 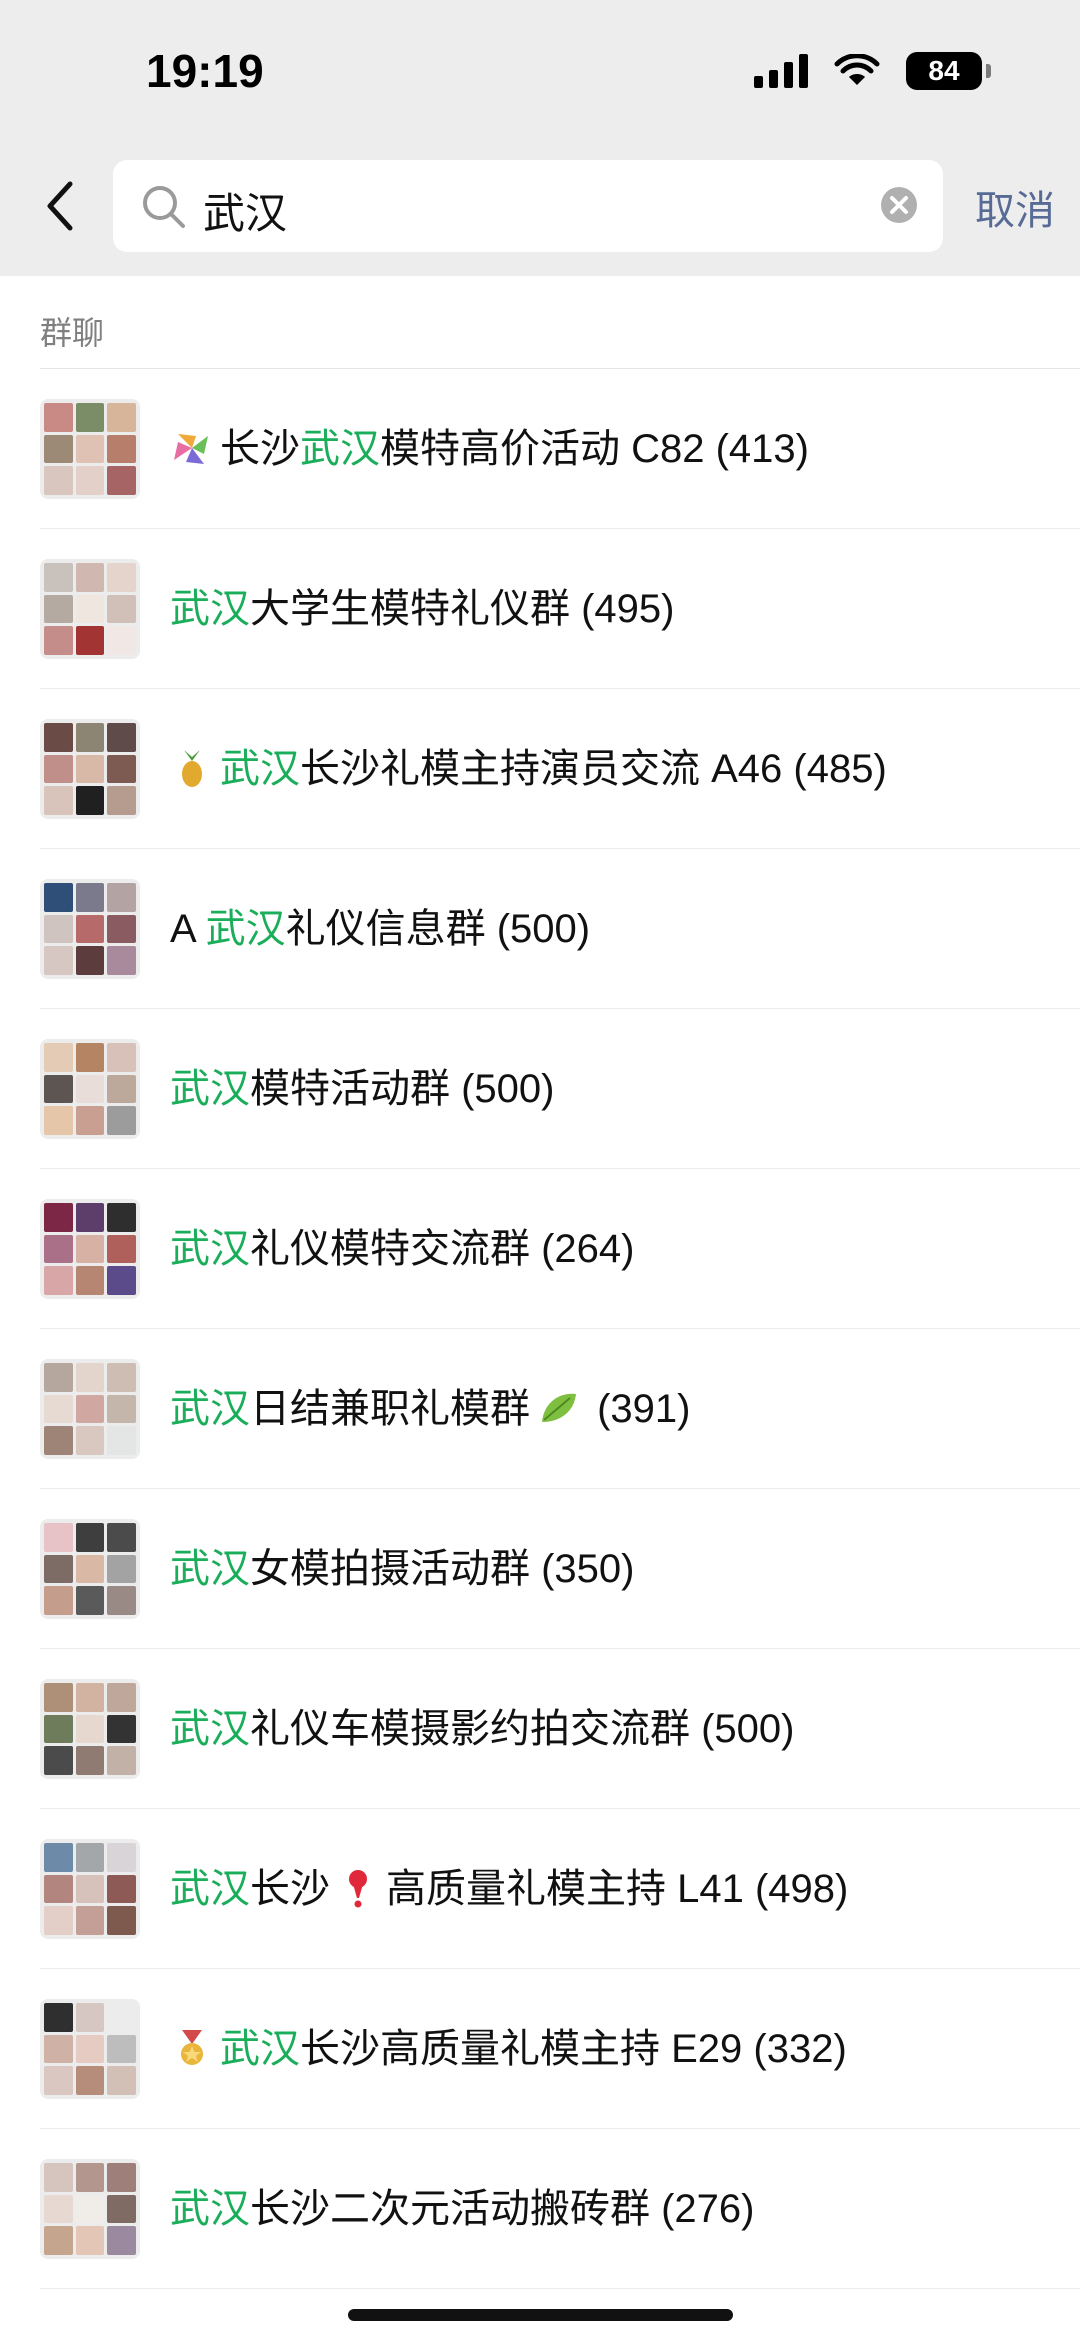 What do you see at coordinates (509, 1889) in the screenshot?
I see `group-name: 武汉长沙 高质量礼模主持 L41 (498)` at bounding box center [509, 1889].